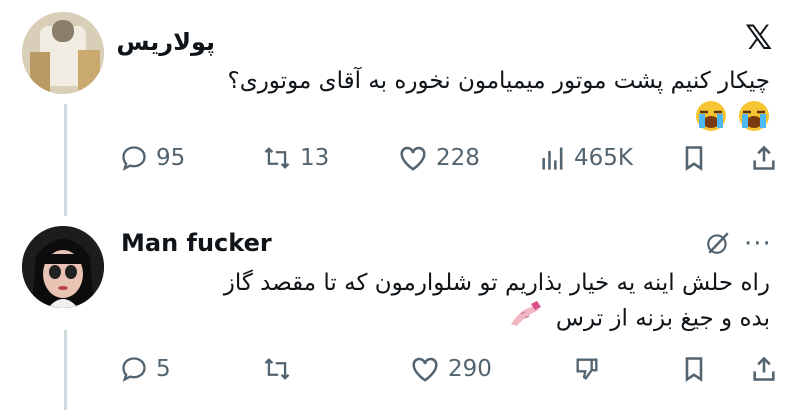 The width and height of the screenshot is (800, 410). I want to click on like-button: 228, so click(439, 158).